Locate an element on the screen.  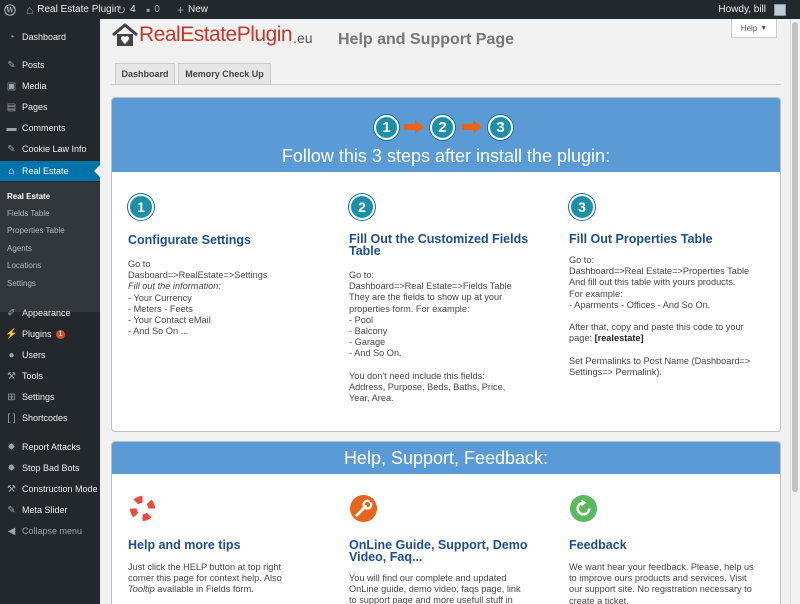
lifebuoy-icon is located at coordinates (142, 508).